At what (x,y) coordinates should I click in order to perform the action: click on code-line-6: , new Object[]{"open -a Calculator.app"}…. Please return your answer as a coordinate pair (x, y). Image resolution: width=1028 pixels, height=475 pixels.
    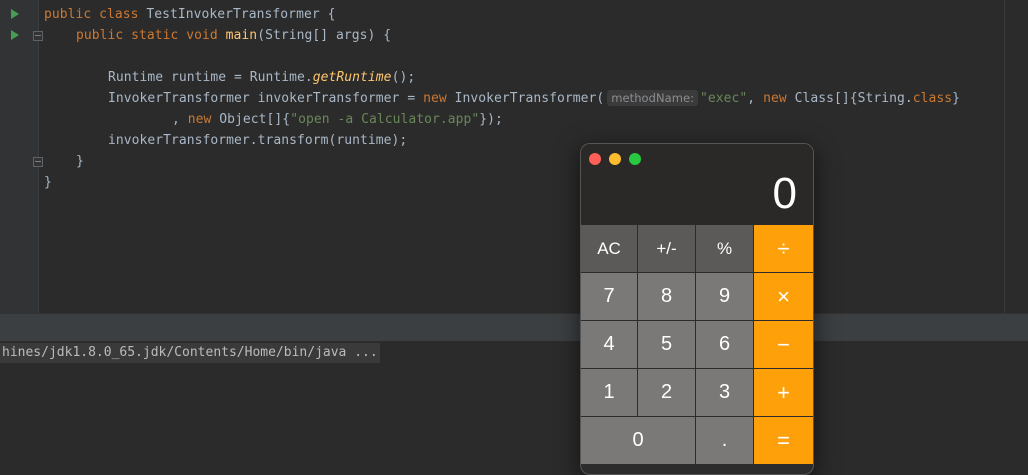
    Looking at the image, I should click on (337, 119).